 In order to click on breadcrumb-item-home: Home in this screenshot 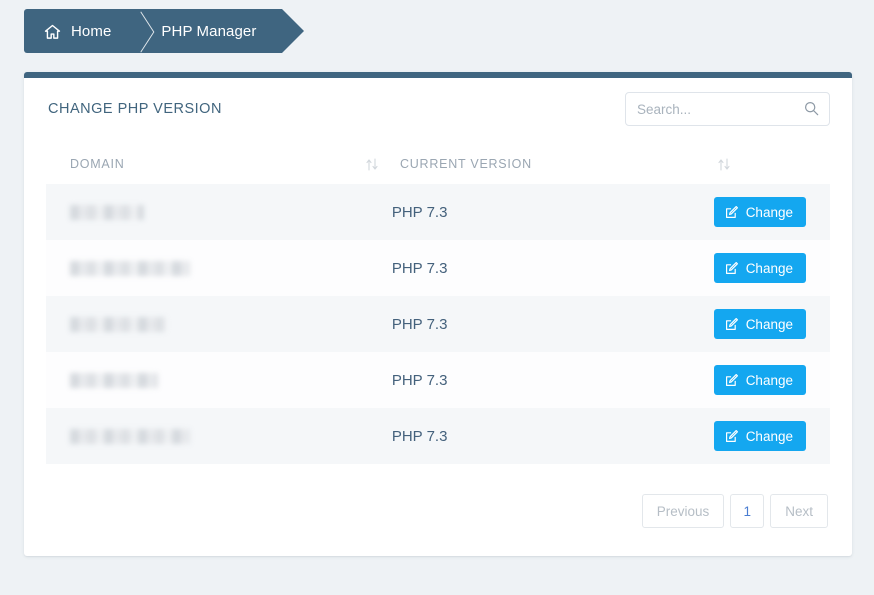, I will do `click(85, 31)`.